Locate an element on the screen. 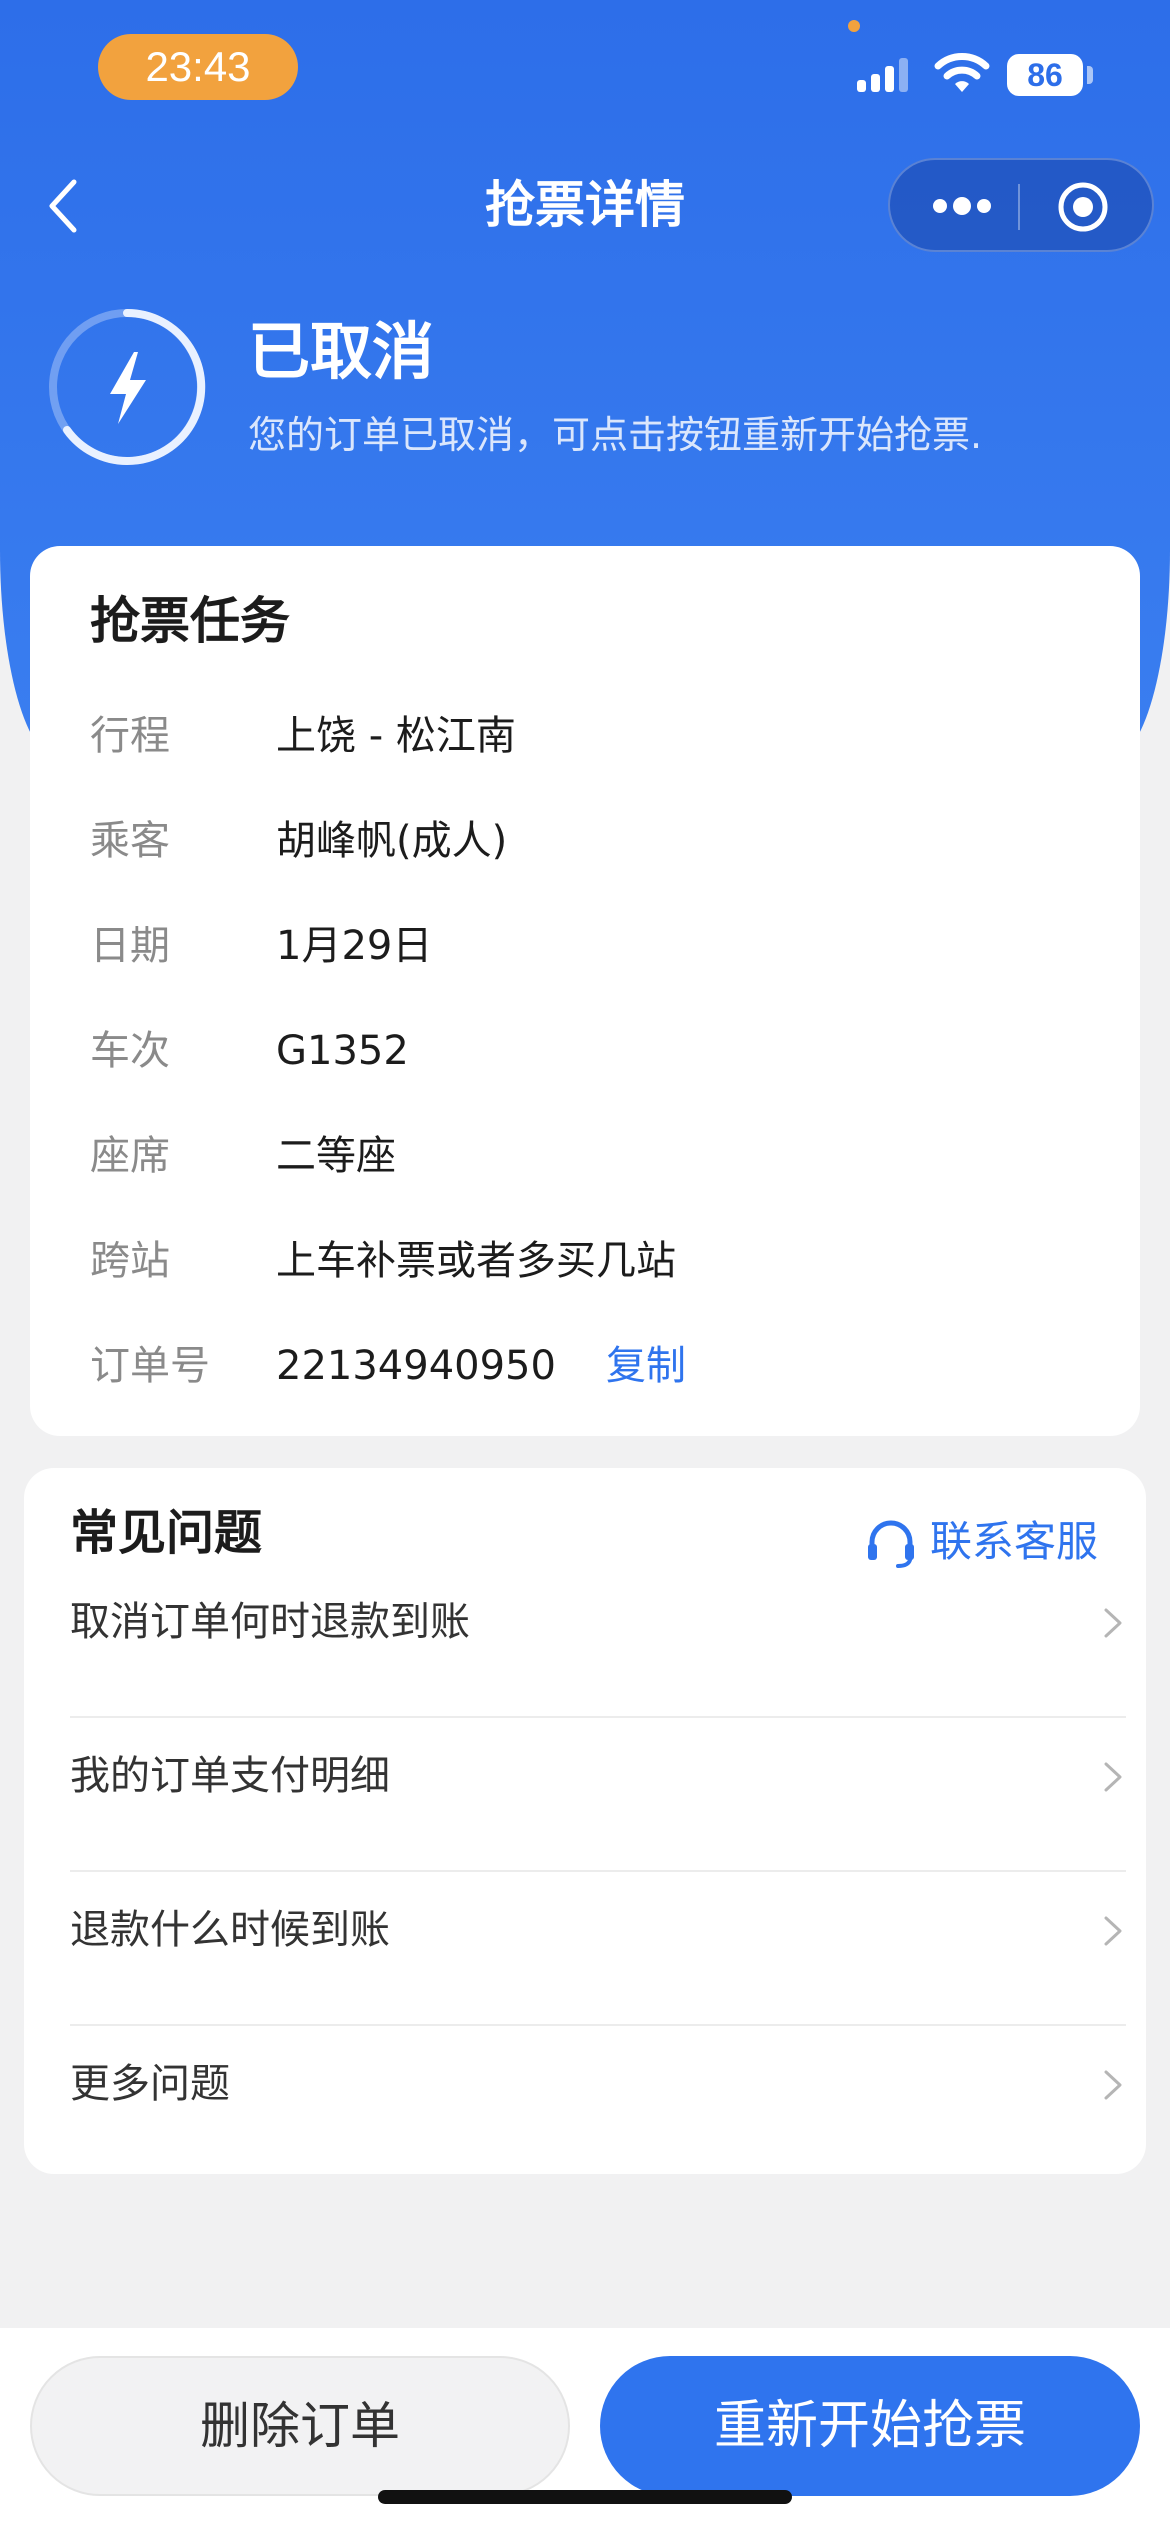 The width and height of the screenshot is (1170, 2532). order-status-description: 您的订单已取消，可点击按钮重新开始抢票. is located at coordinates (615, 435).